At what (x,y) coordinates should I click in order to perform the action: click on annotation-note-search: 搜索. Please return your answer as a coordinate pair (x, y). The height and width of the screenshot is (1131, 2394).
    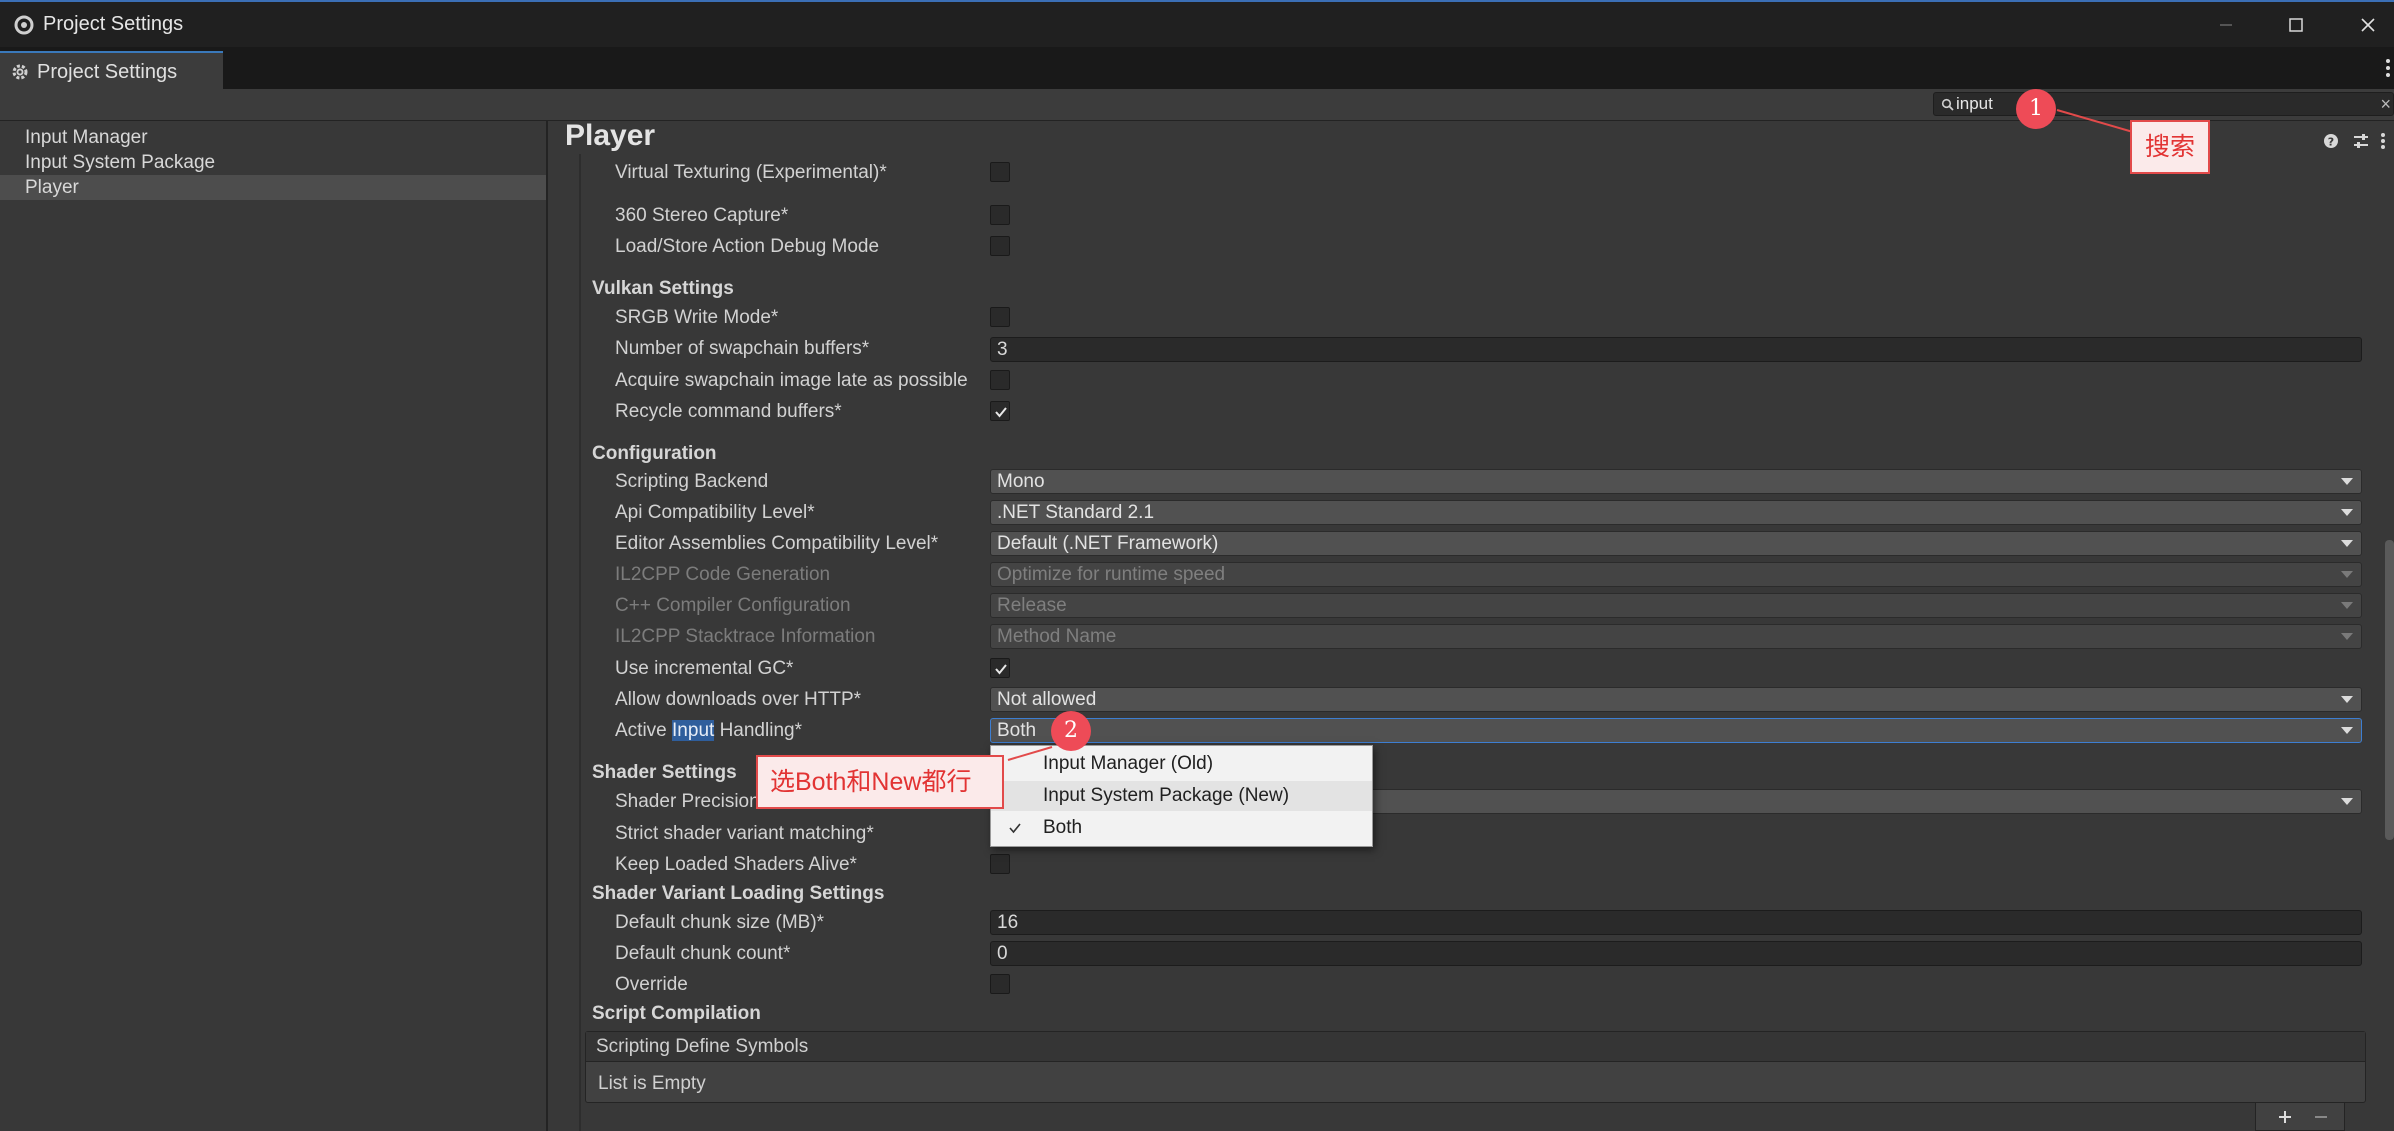
    Looking at the image, I should click on (2170, 147).